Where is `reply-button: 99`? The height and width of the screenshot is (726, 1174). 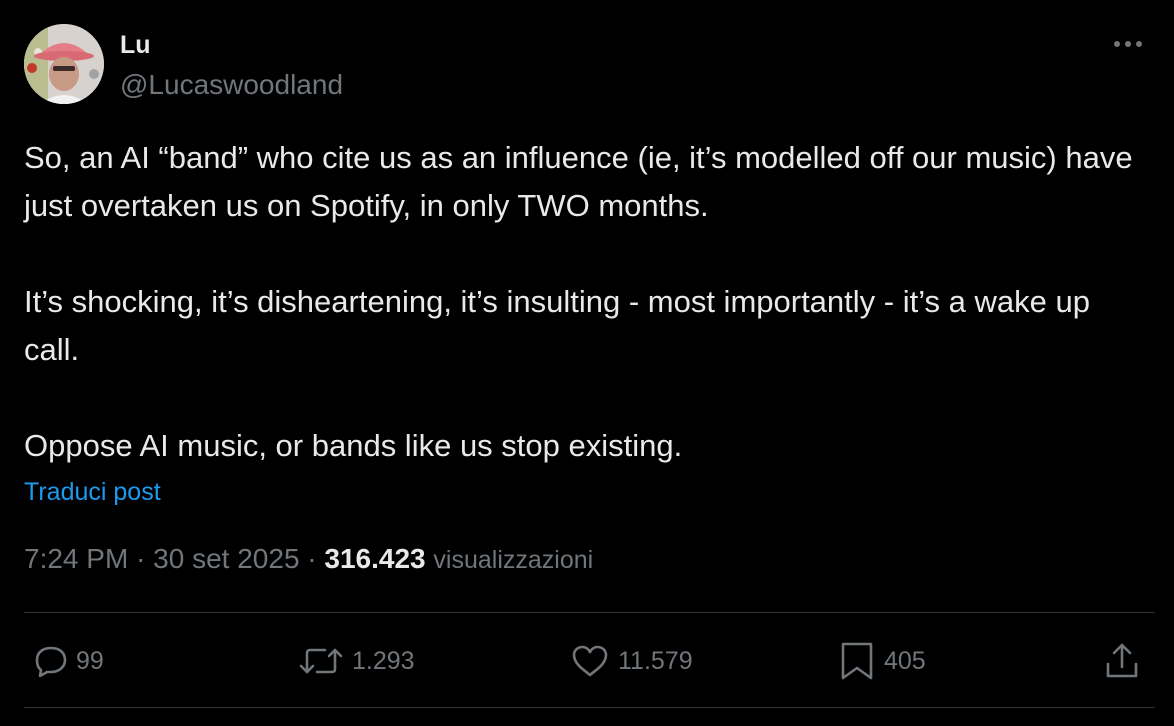 reply-button: 99 is located at coordinates (69, 661).